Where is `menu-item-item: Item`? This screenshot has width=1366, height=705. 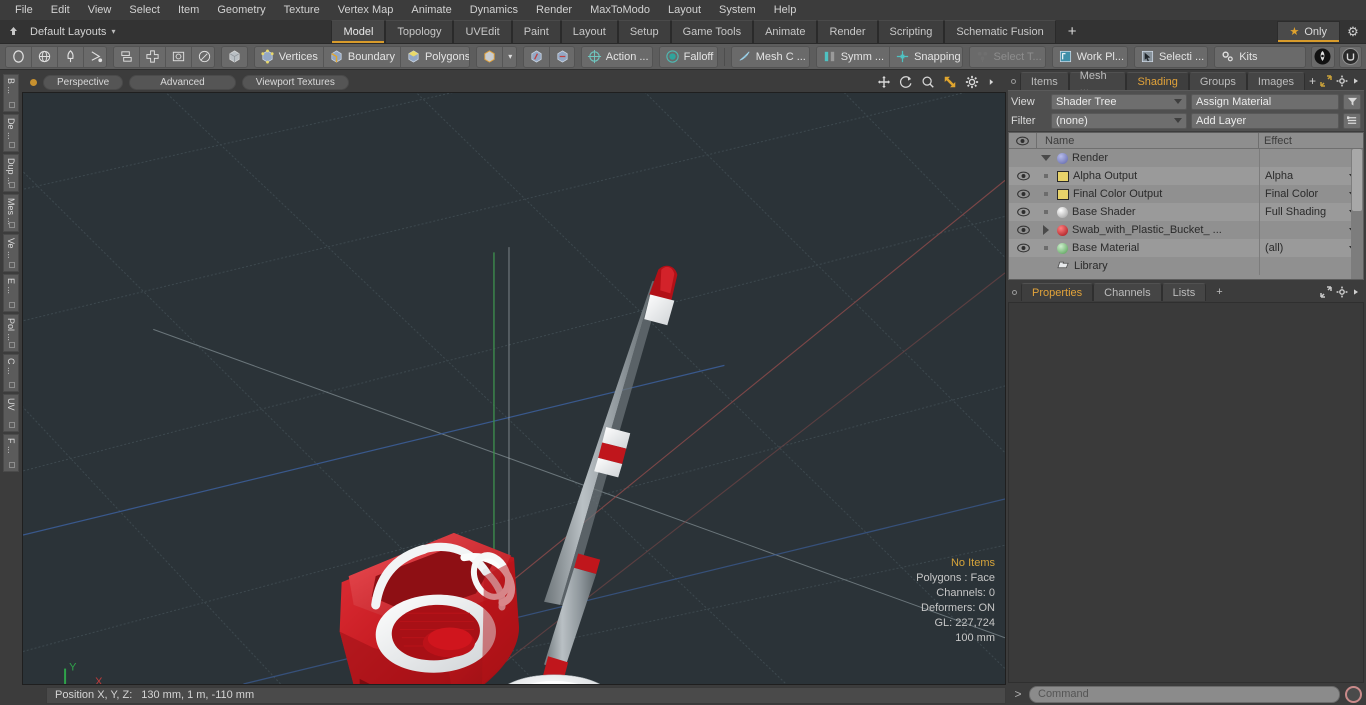
menu-item-item: Item is located at coordinates (188, 10).